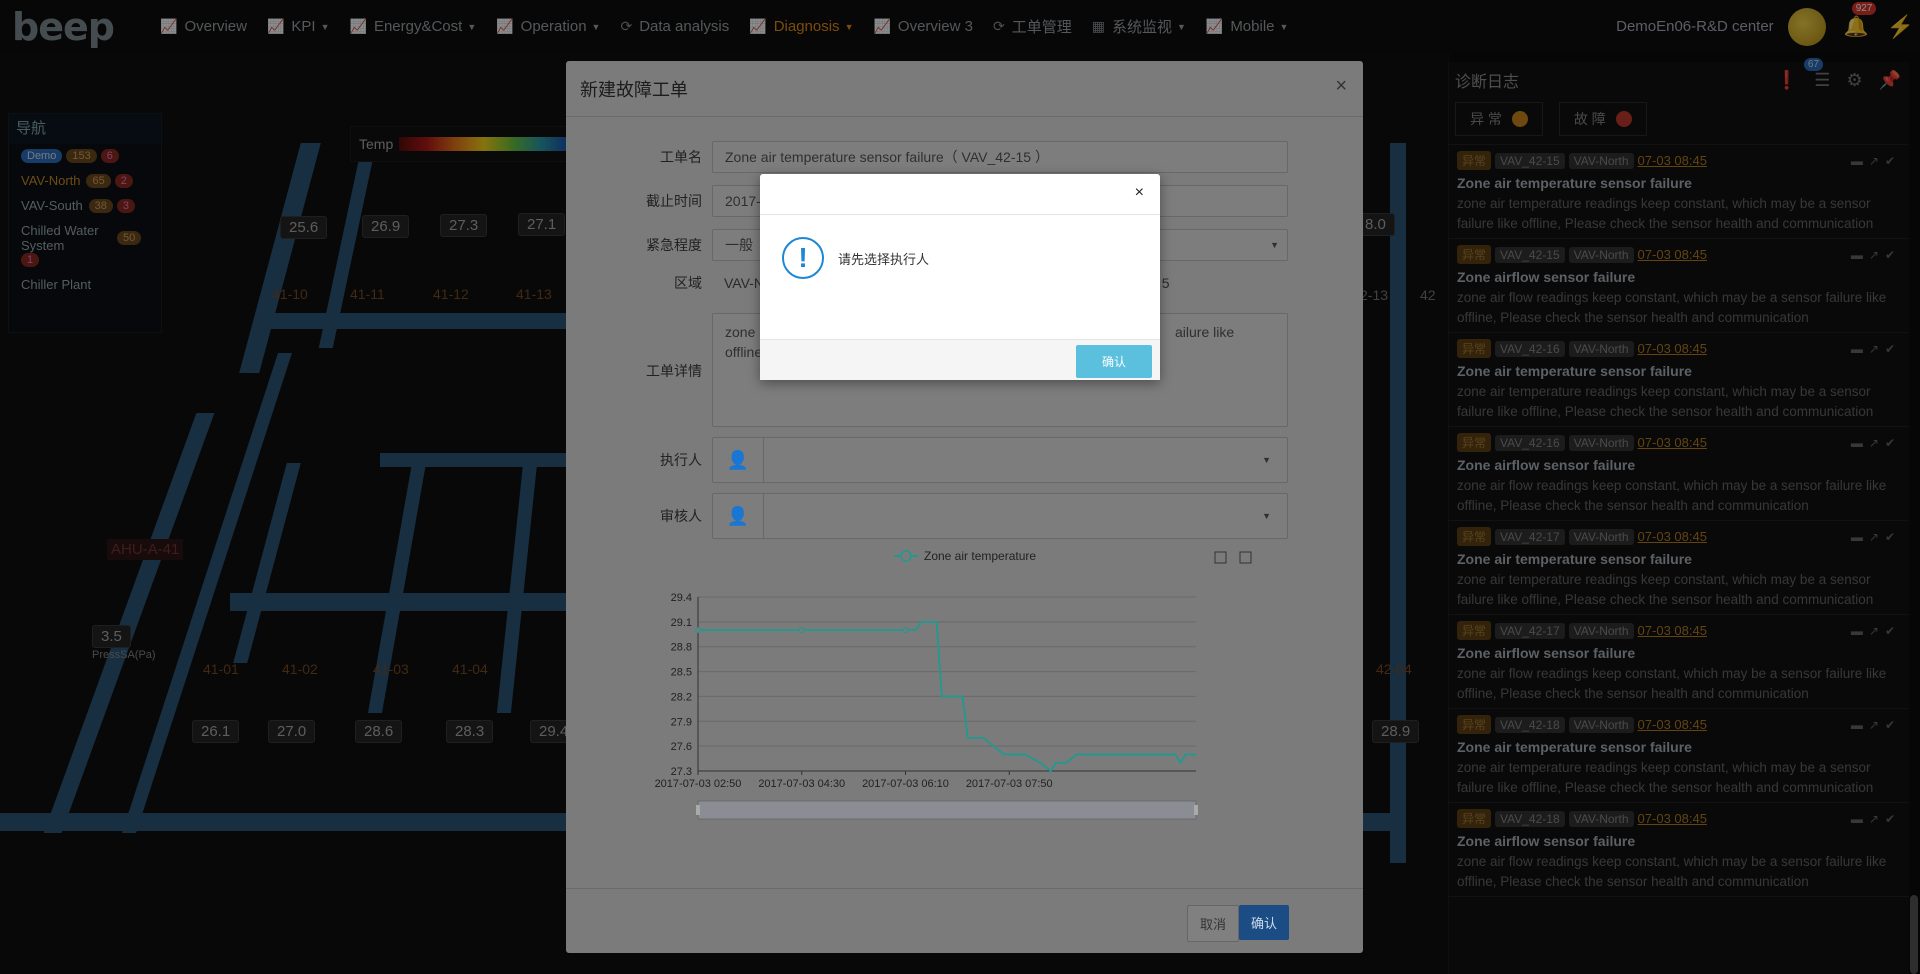 Image resolution: width=1920 pixels, height=974 pixels. I want to click on dialog-title: 新建故障工单, so click(634, 89).